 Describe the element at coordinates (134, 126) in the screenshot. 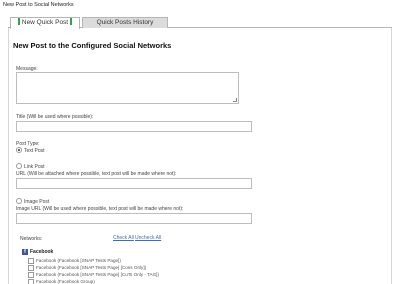

I see `title-input` at that location.